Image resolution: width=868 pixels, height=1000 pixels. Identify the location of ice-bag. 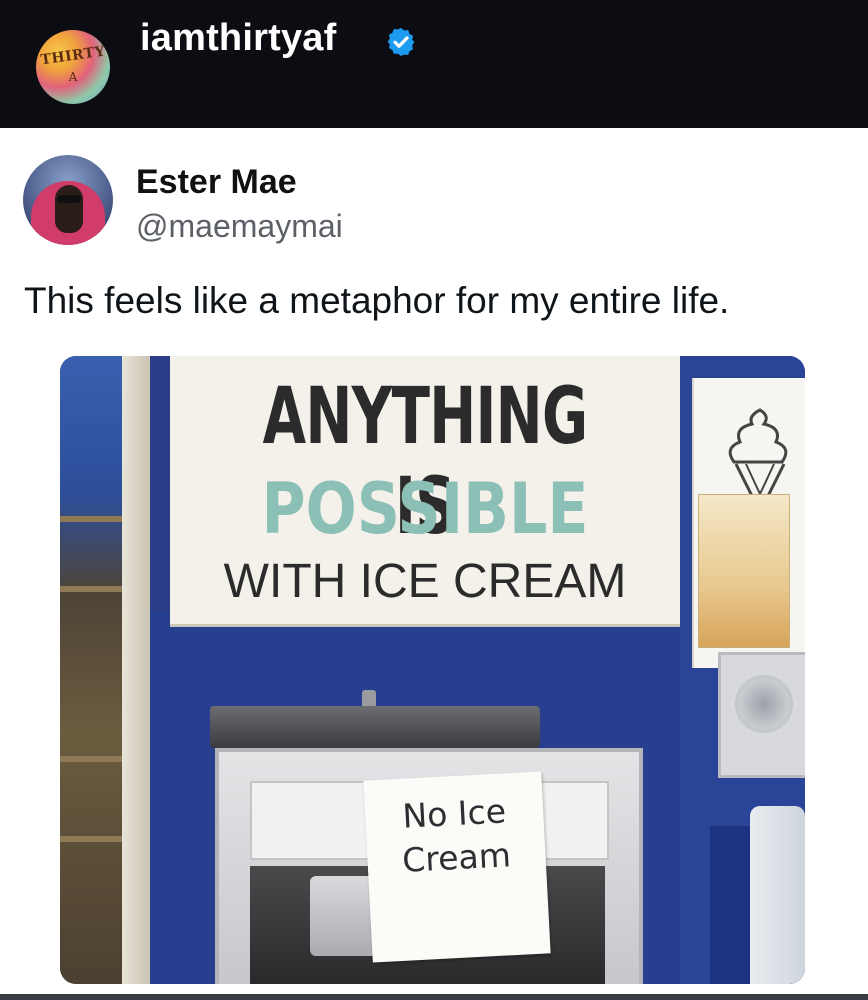
(777, 895).